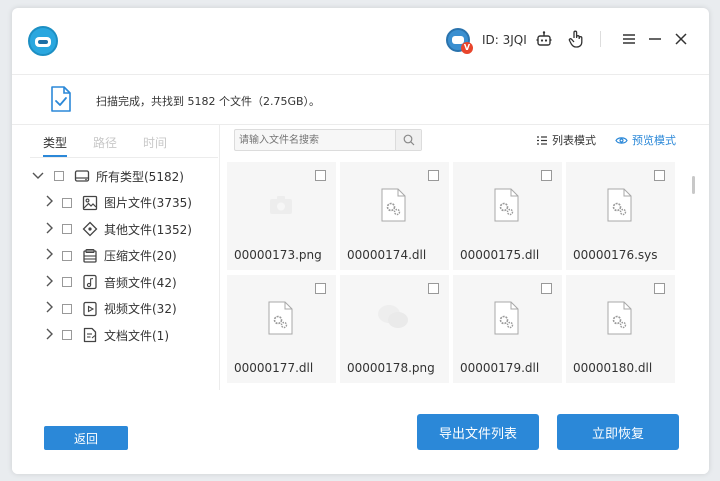 The image size is (720, 481). Describe the element at coordinates (208, 101) in the screenshot. I see `scan-status-text: 扫描完成，共找到 5182 个文件（2.75GB）。` at that location.